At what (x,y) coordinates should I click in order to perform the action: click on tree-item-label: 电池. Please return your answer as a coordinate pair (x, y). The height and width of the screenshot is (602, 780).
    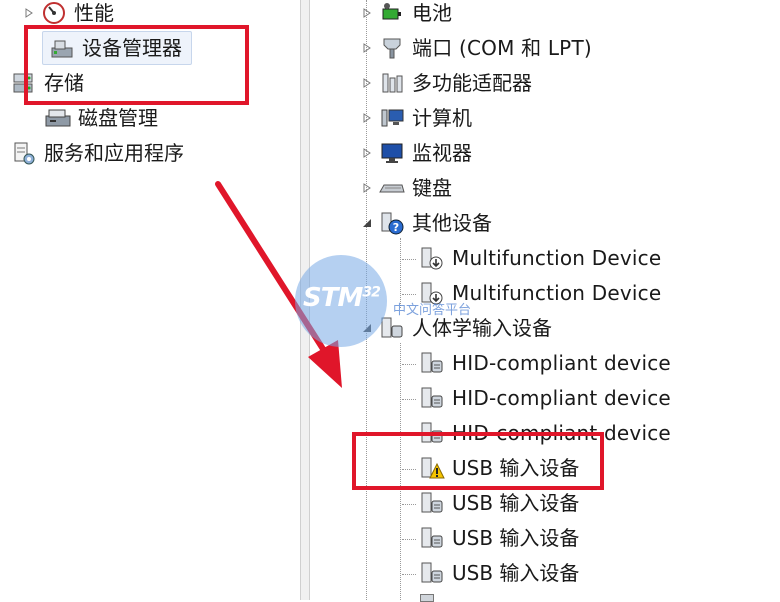
    Looking at the image, I should click on (432, 13).